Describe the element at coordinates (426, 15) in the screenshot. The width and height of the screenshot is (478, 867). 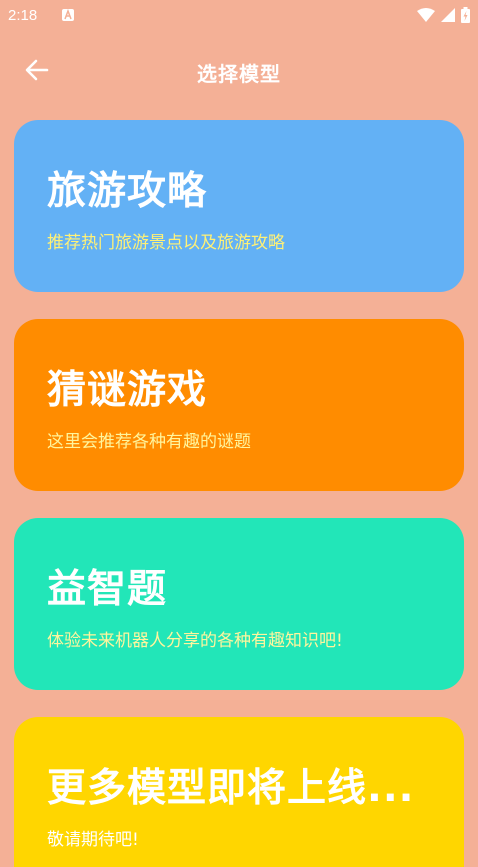
I see `wifi-icon` at that location.